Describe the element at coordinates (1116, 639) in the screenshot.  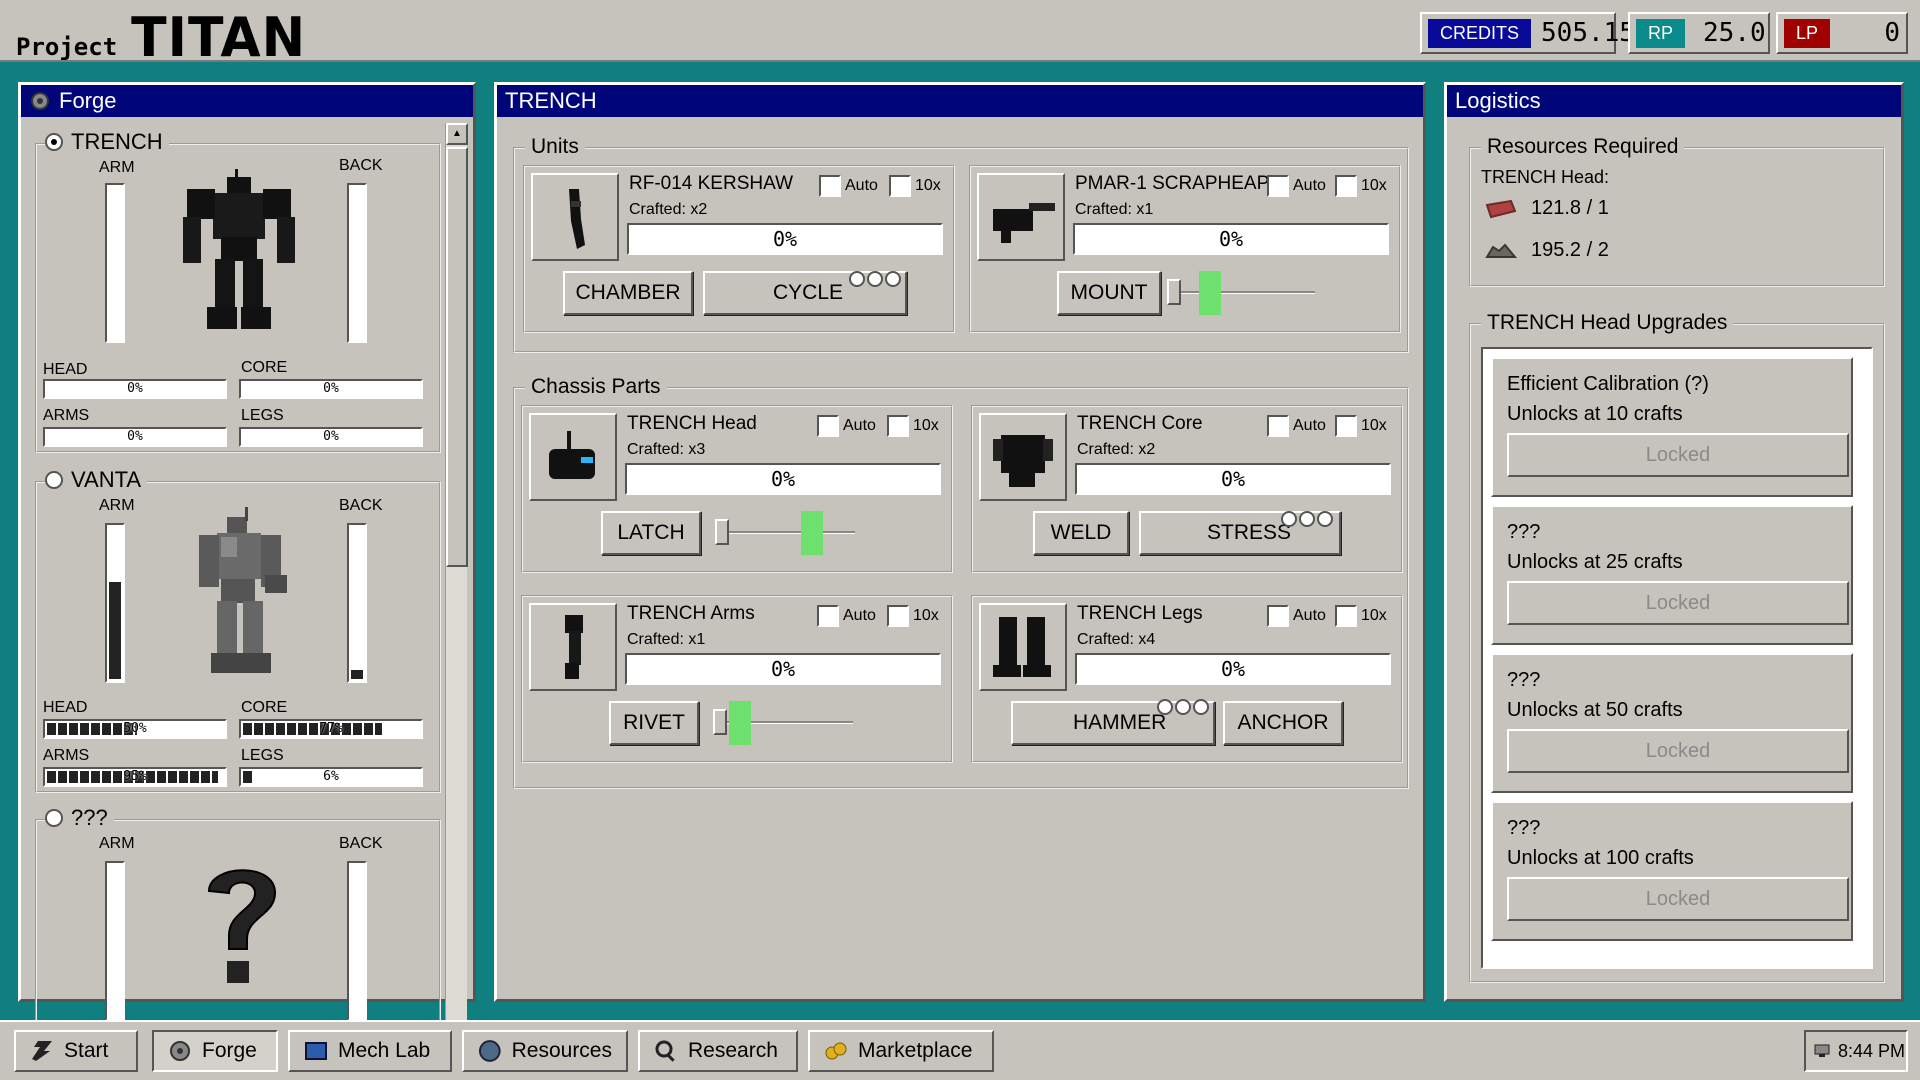
I see `item-crafted-count: Crafted: x4` at that location.